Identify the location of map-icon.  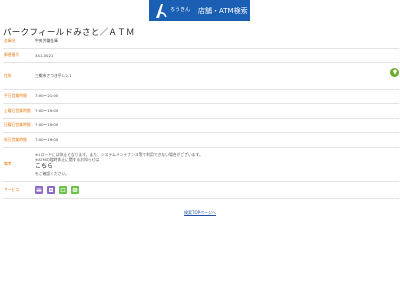
(394, 72).